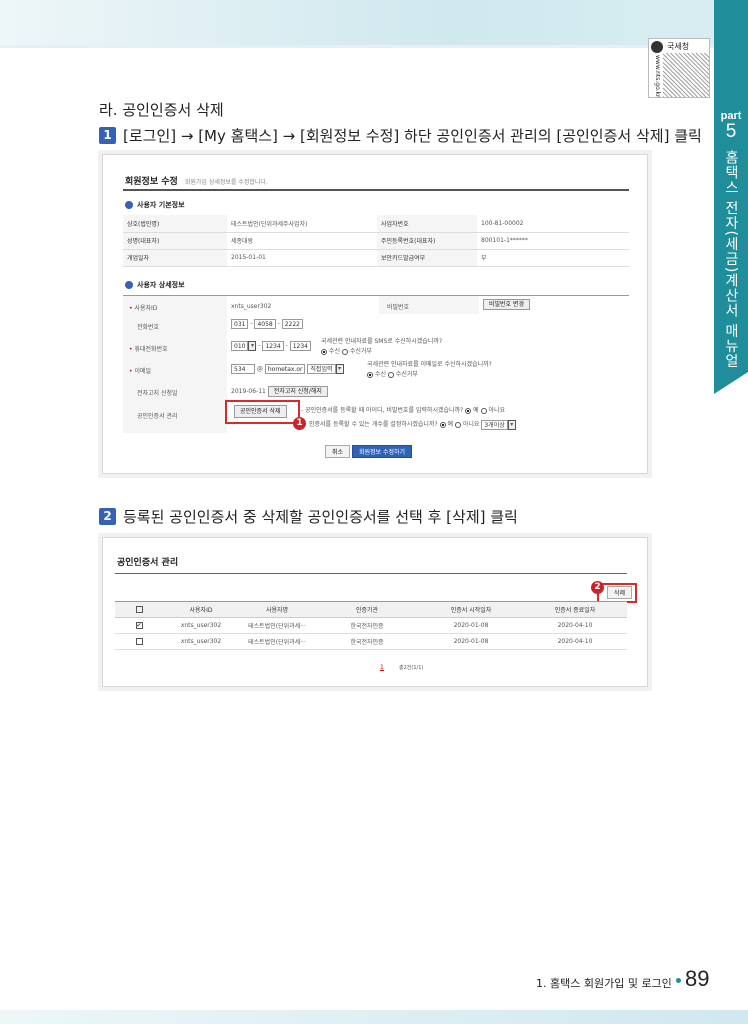 This screenshot has height=1024, width=748. Describe the element at coordinates (371, 573) in the screenshot. I see `cert-title-rule` at that location.